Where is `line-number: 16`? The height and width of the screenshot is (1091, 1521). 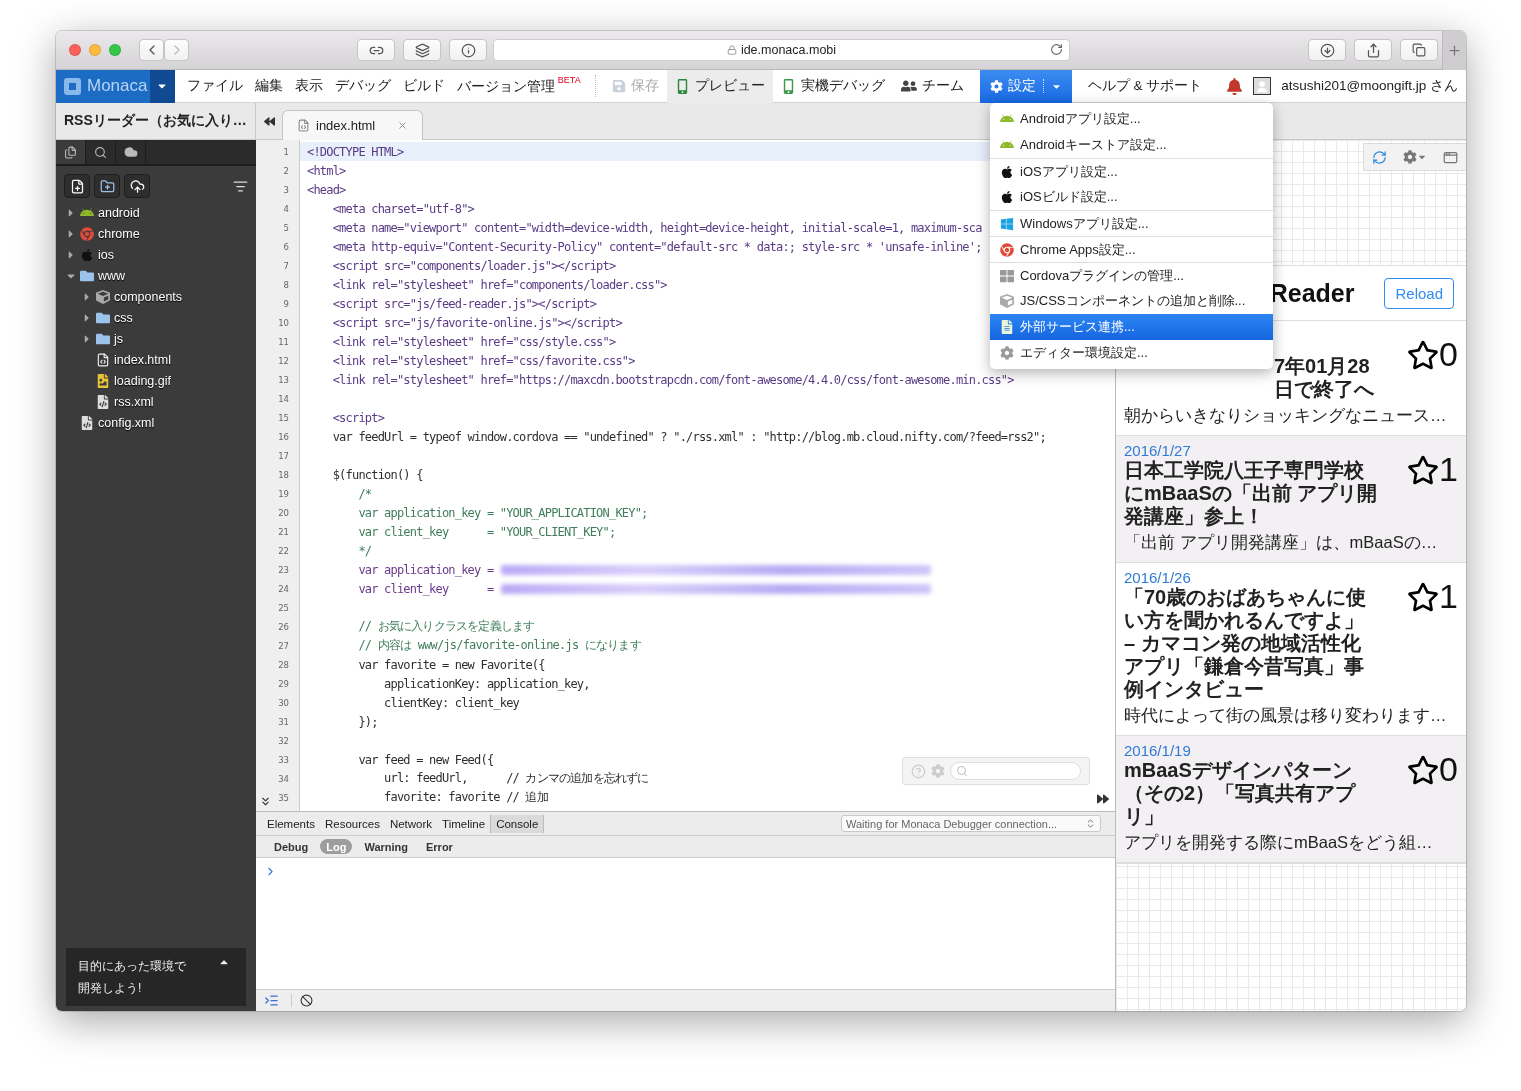 line-number: 16 is located at coordinates (283, 436).